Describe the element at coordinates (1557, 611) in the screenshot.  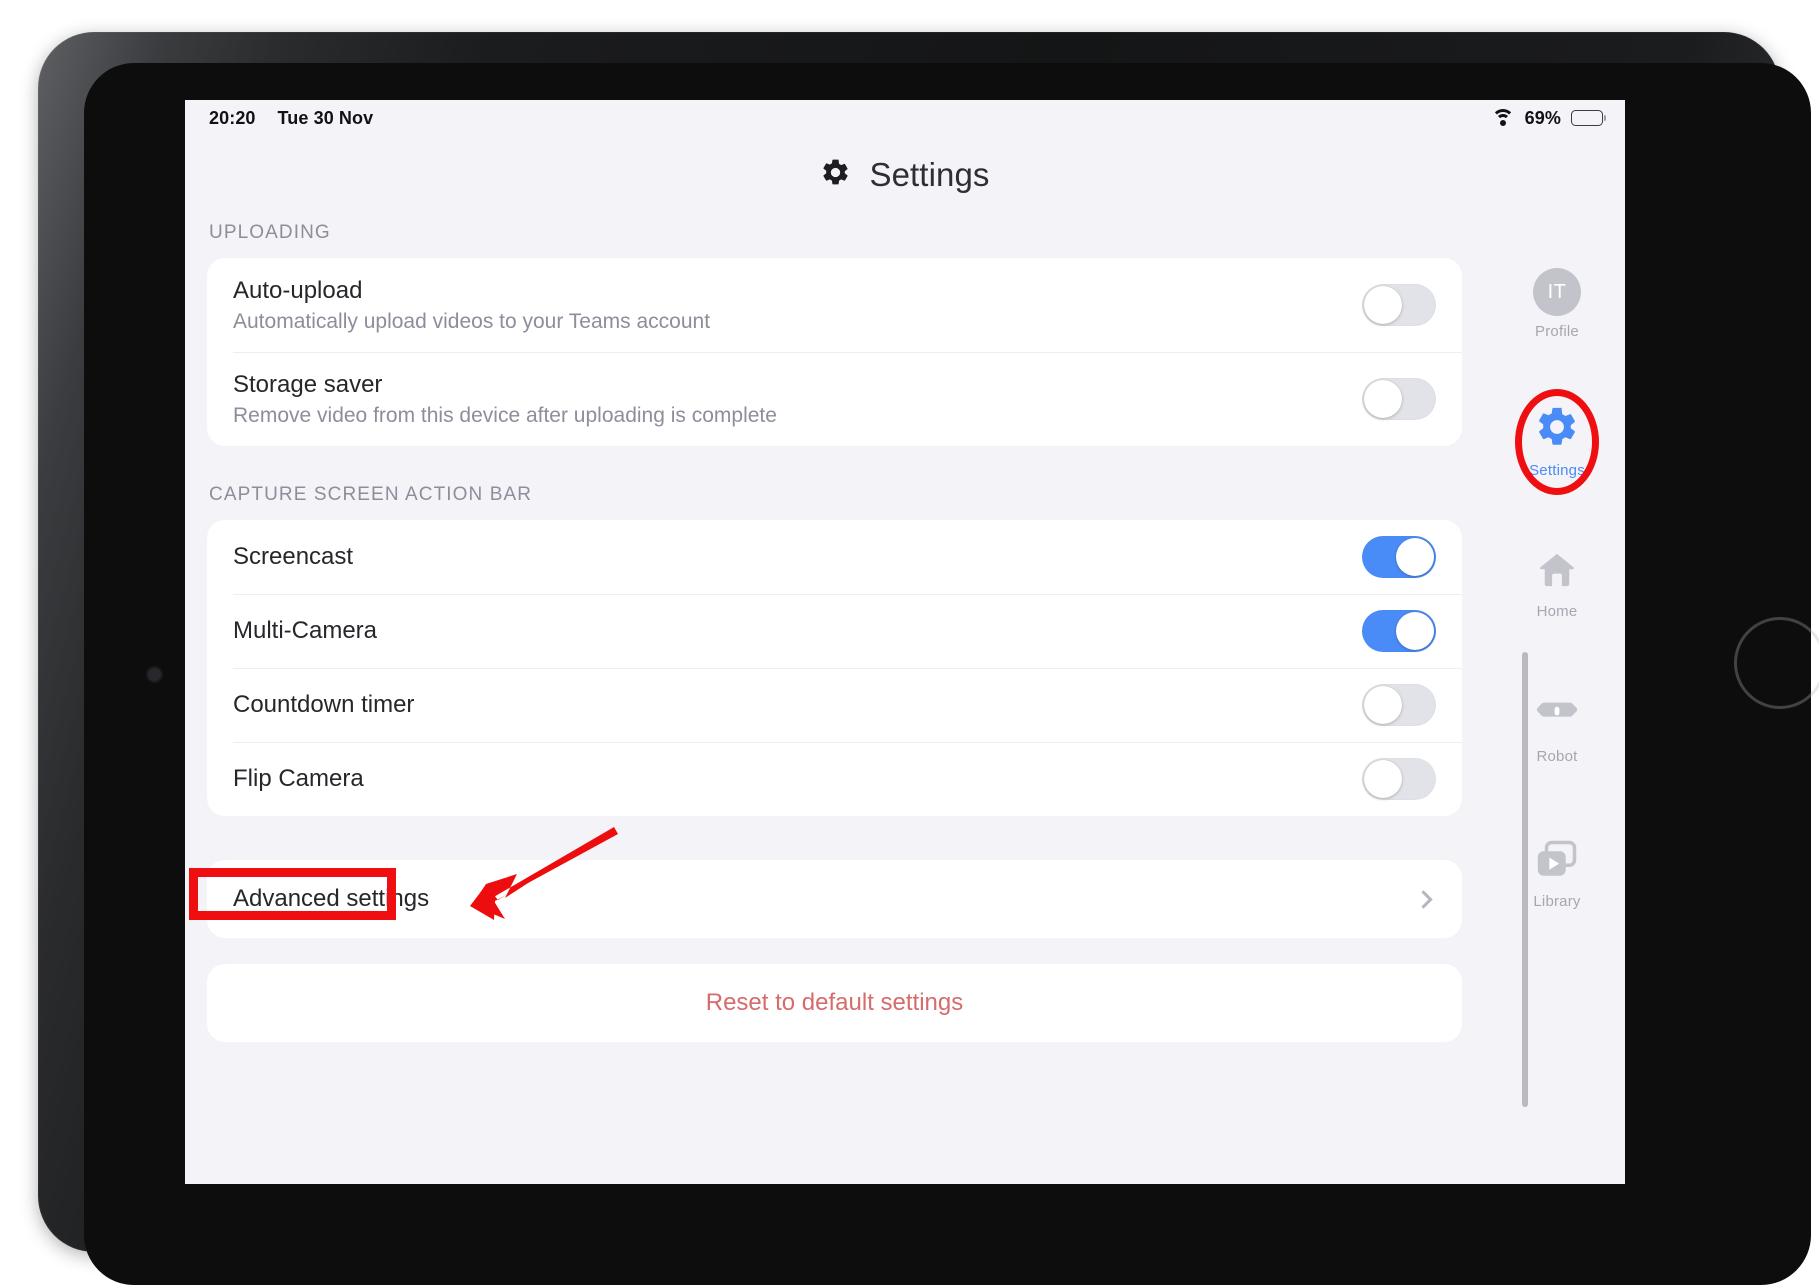
I see `rail-label: Home` at that location.